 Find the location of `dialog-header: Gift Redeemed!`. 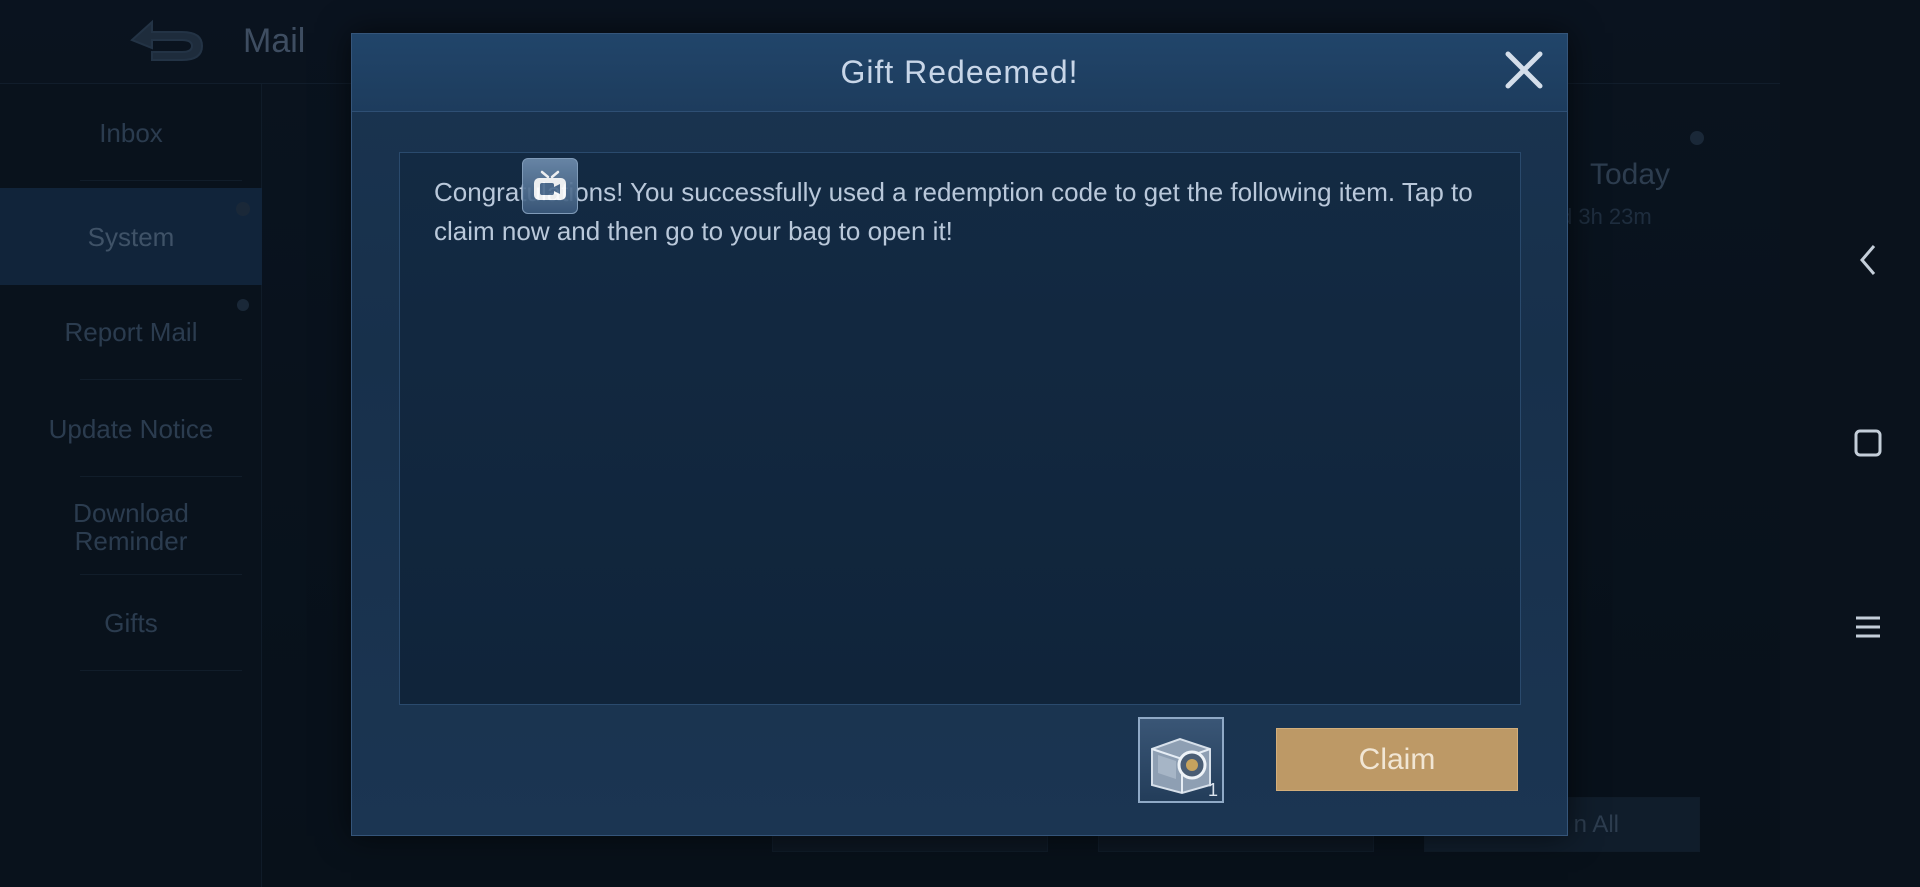

dialog-header: Gift Redeemed! is located at coordinates (959, 73).